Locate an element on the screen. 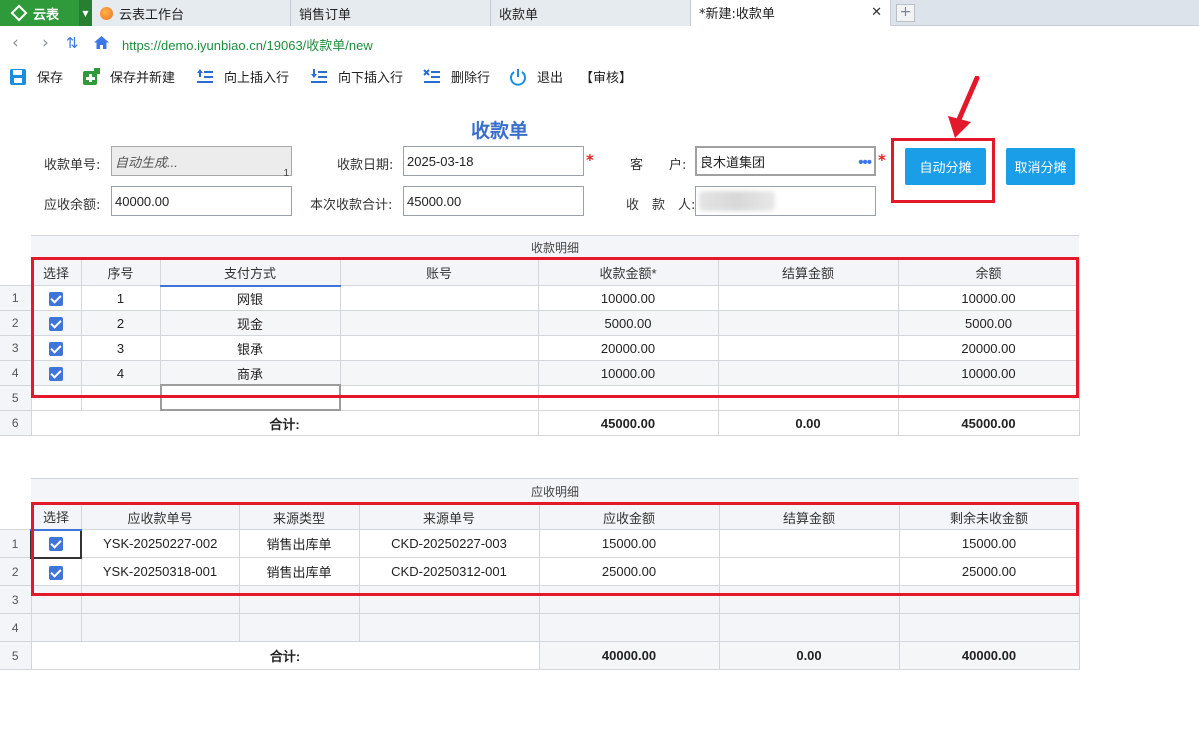 This screenshot has width=1199, height=733. exit-label: 退出 is located at coordinates (550, 78).